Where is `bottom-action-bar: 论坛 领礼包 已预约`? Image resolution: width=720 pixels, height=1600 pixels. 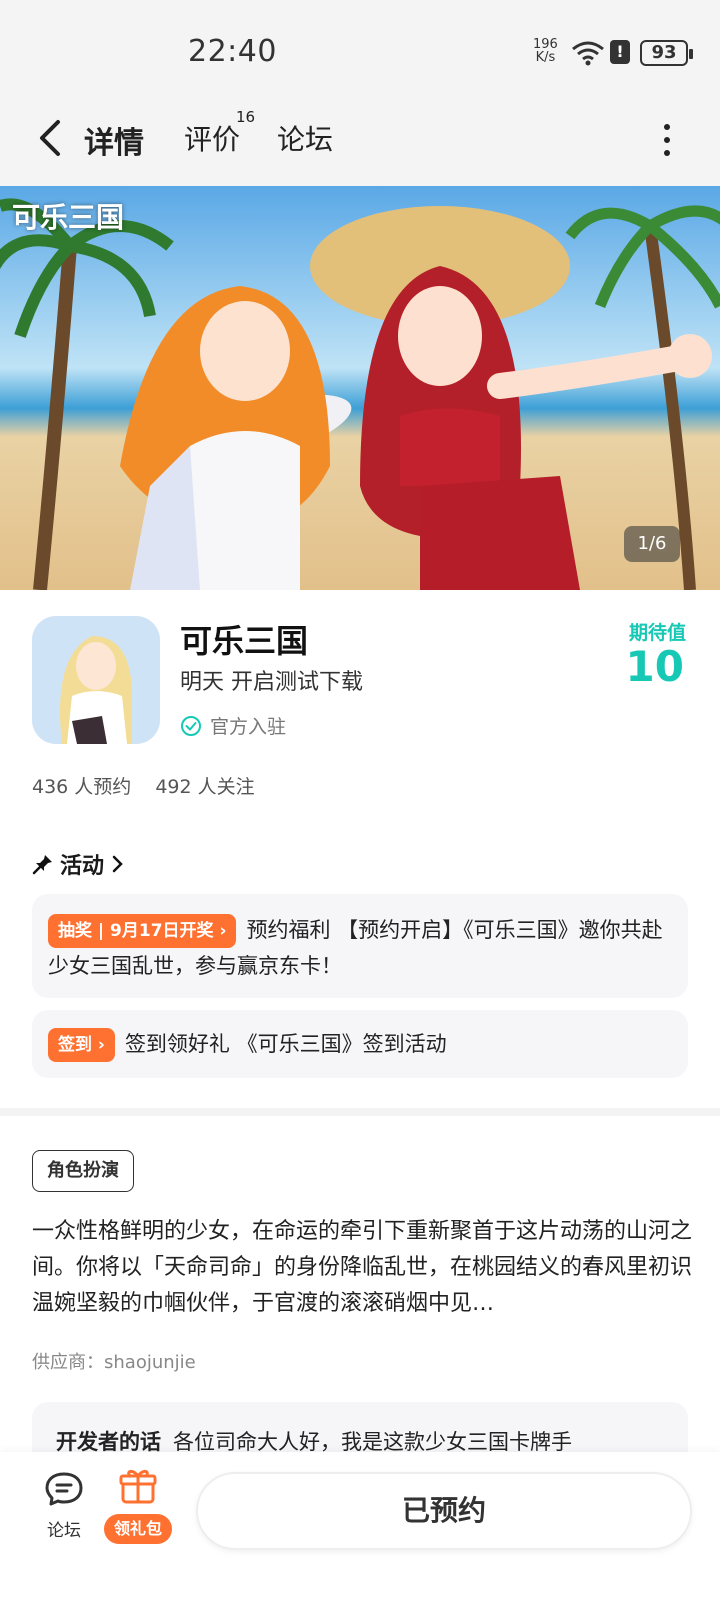
bottom-action-bar: 论坛 领礼包 已预约 is located at coordinates (360, 1526).